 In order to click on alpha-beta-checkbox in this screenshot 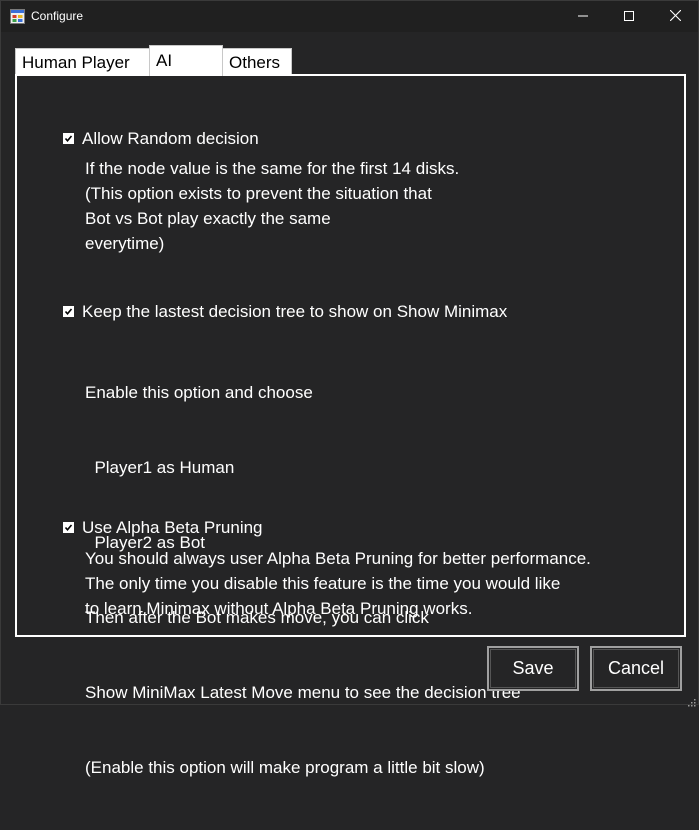, I will do `click(68, 527)`.